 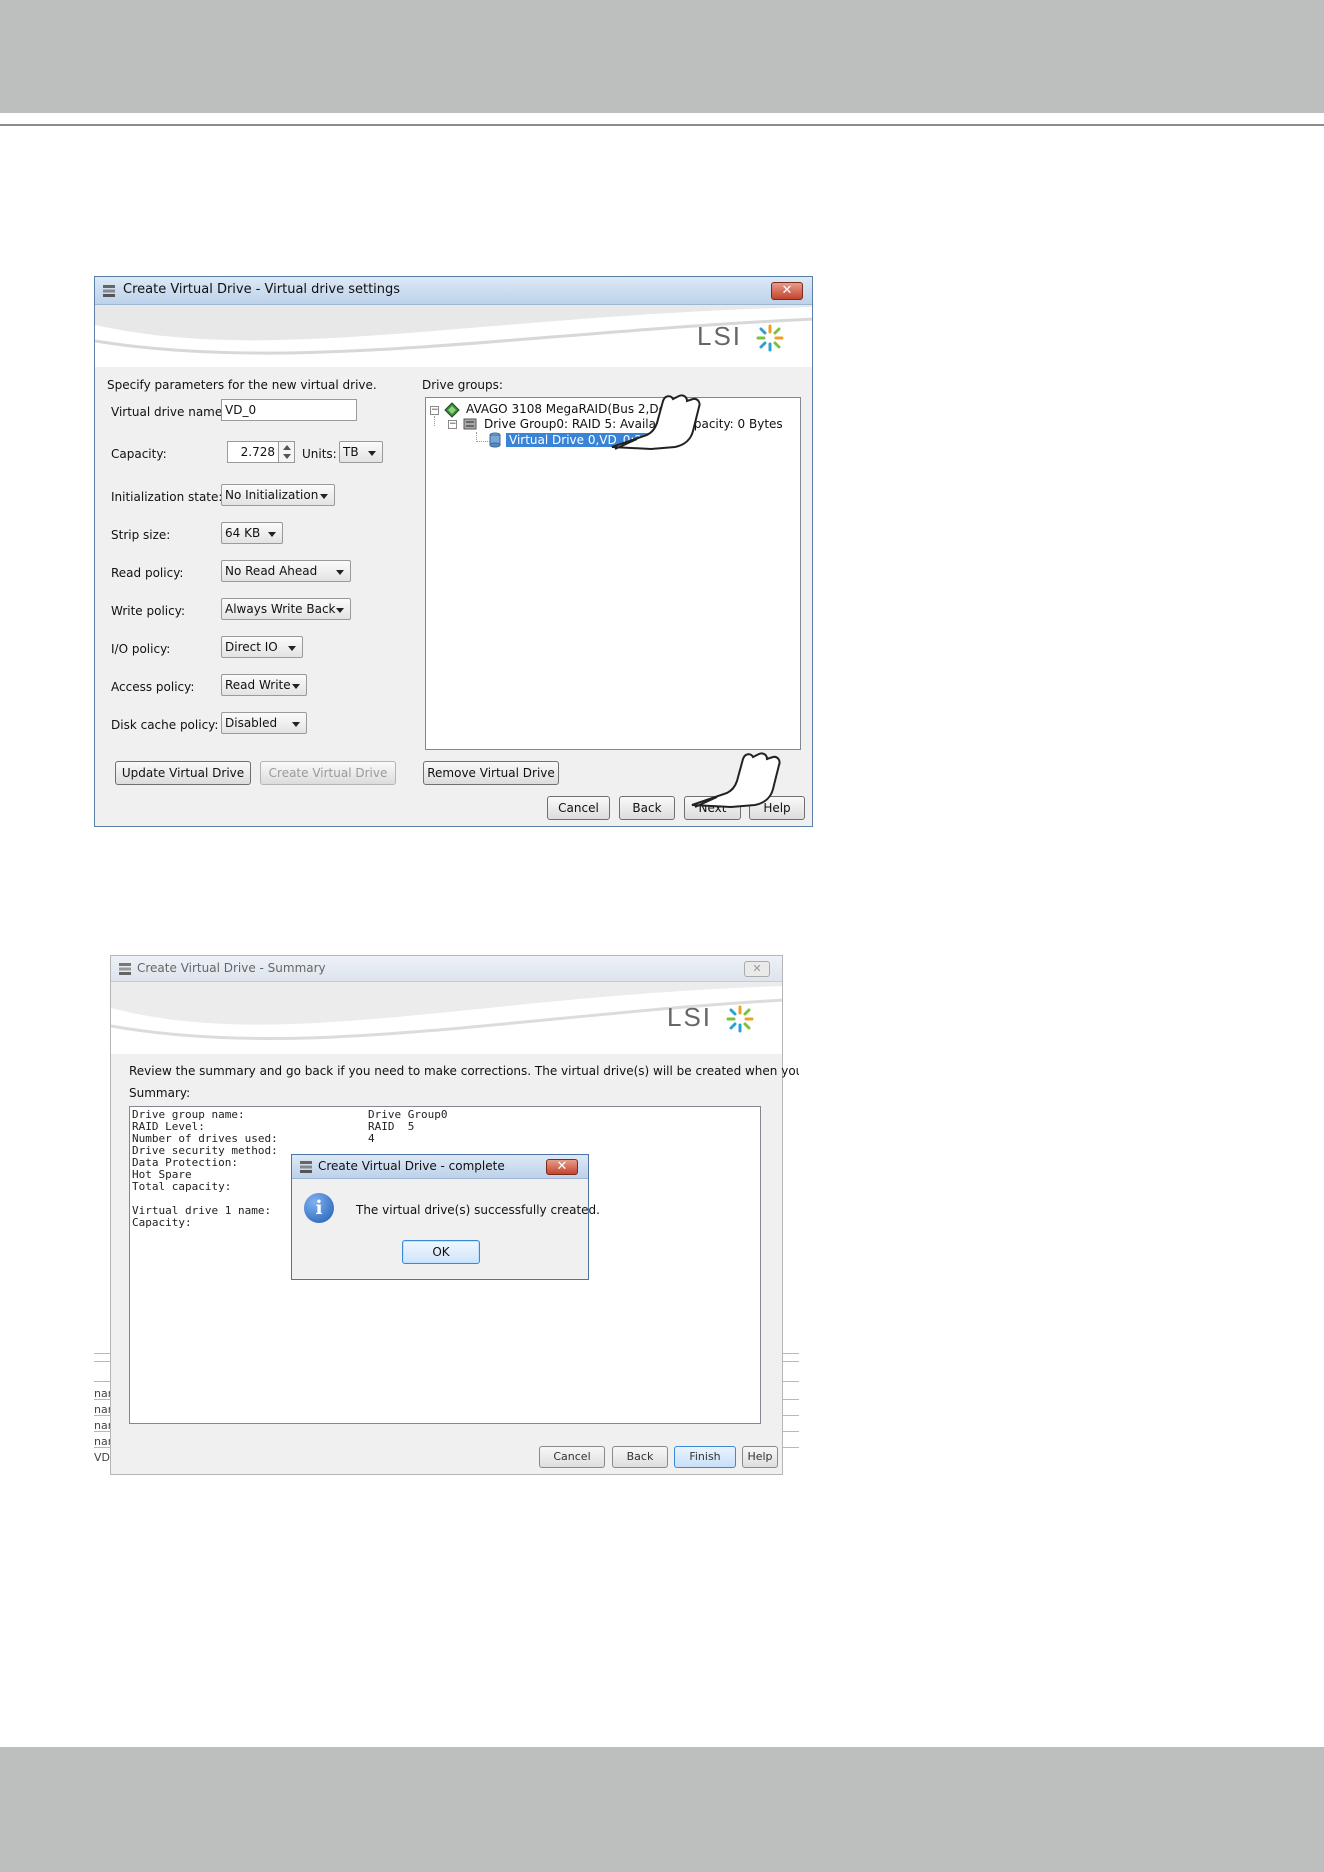 I want to click on read-policy-label: Read policy:, so click(x=147, y=573).